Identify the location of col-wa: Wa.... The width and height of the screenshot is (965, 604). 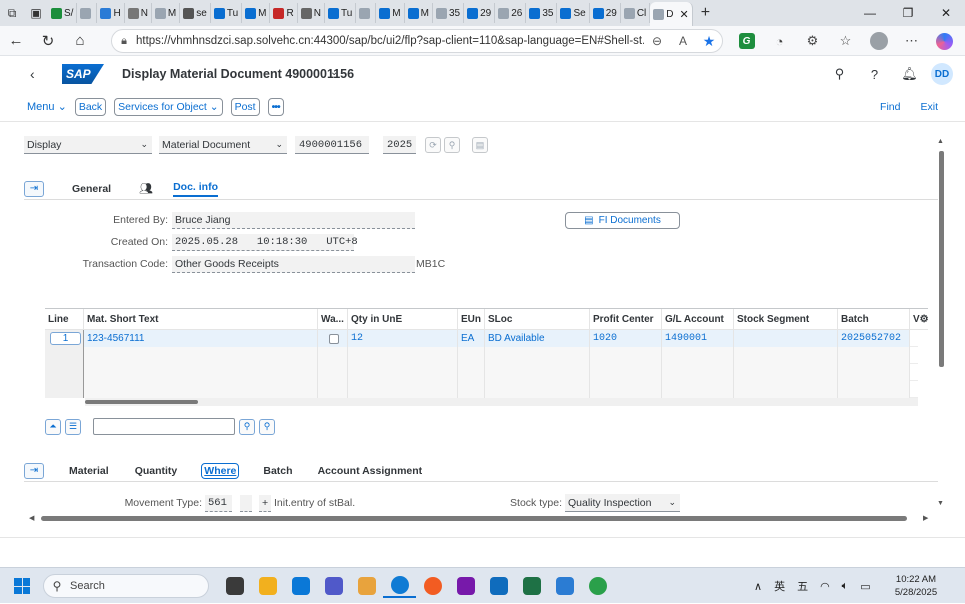
(333, 319).